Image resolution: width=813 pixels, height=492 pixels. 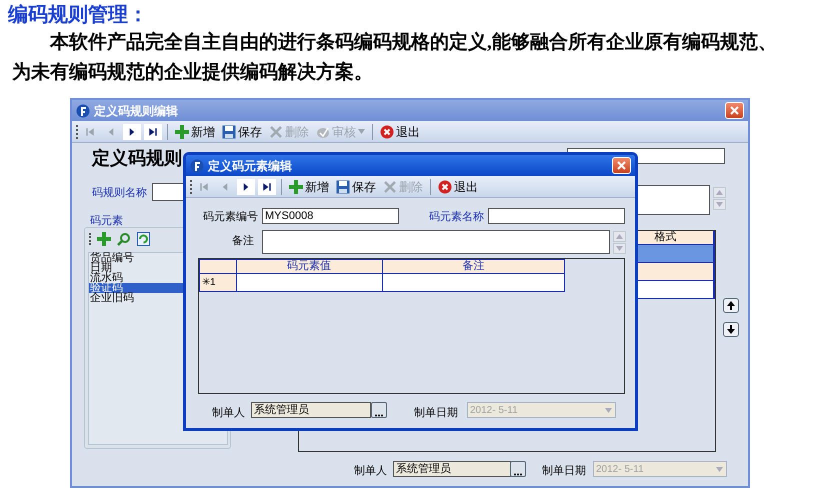 I want to click on window-title: 定义码元素编辑, so click(x=250, y=166).